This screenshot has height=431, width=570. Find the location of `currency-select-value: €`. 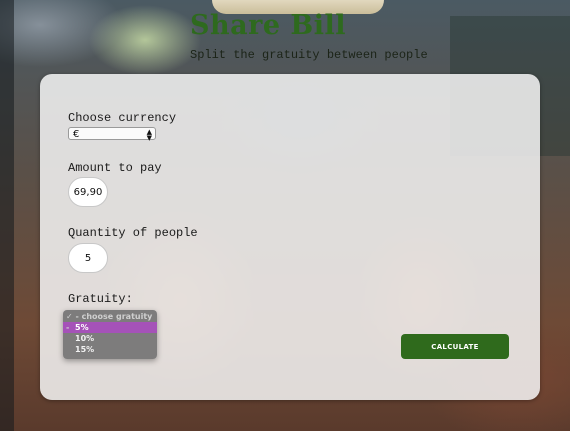

currency-select-value: € is located at coordinates (76, 134).